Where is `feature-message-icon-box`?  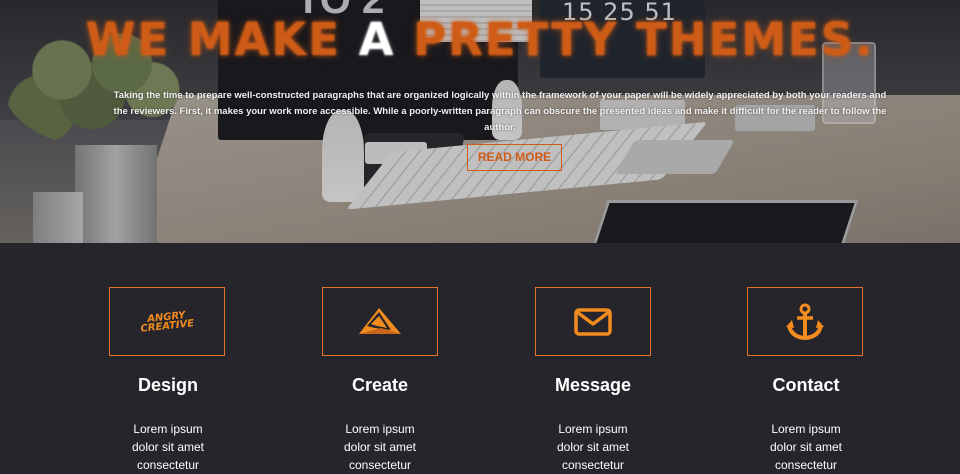
feature-message-icon-box is located at coordinates (593, 321).